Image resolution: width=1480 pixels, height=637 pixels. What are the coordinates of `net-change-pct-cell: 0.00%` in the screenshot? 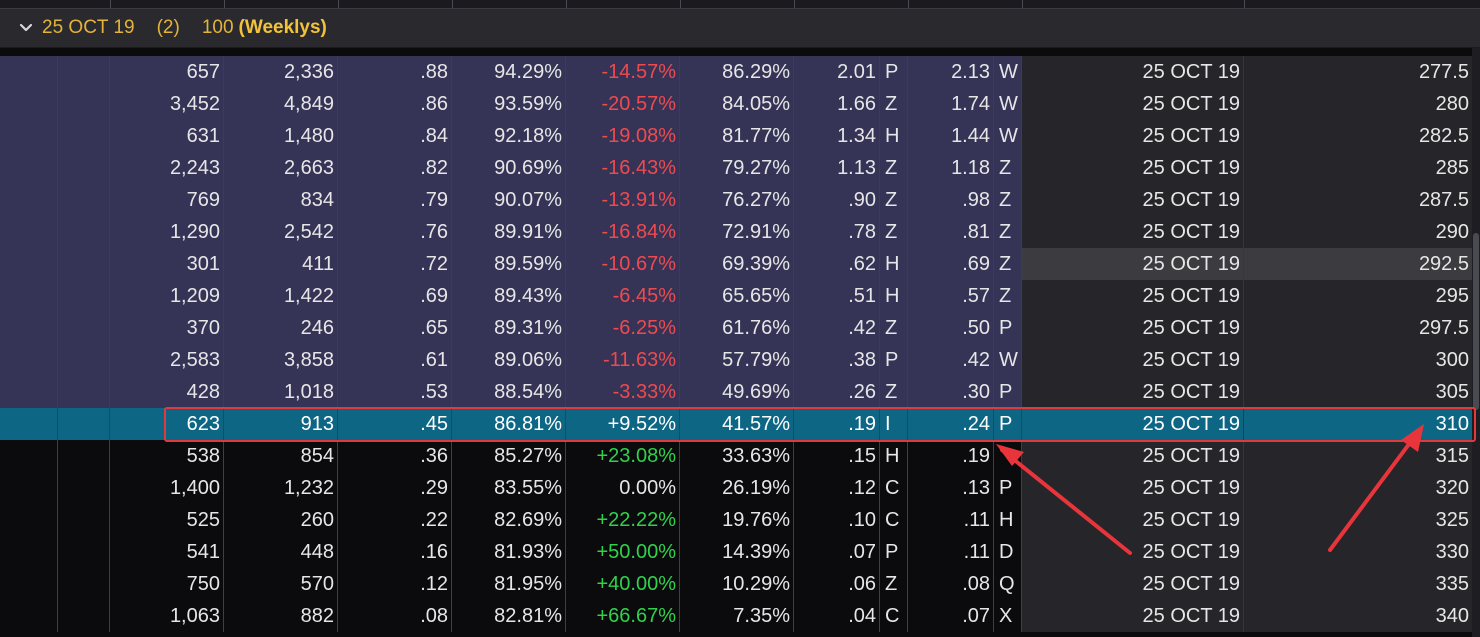 It's located at (623, 488).